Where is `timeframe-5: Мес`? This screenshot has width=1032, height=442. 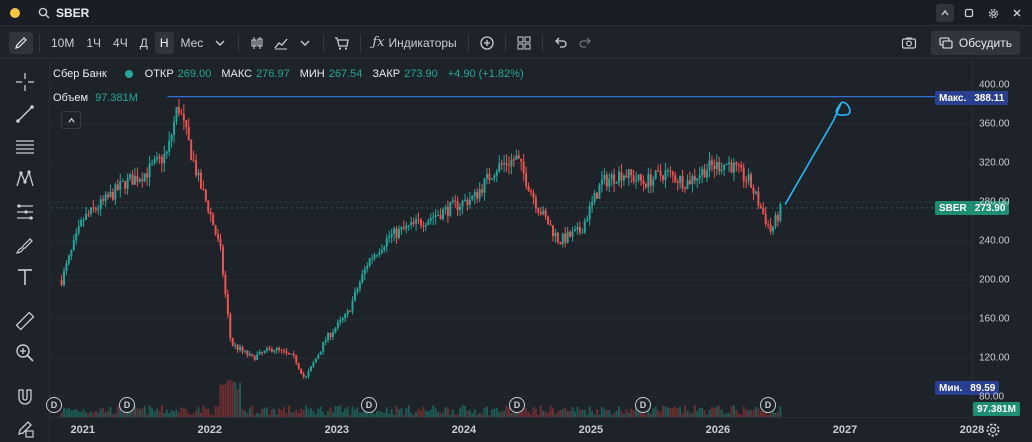 timeframe-5: Мес is located at coordinates (192, 43).